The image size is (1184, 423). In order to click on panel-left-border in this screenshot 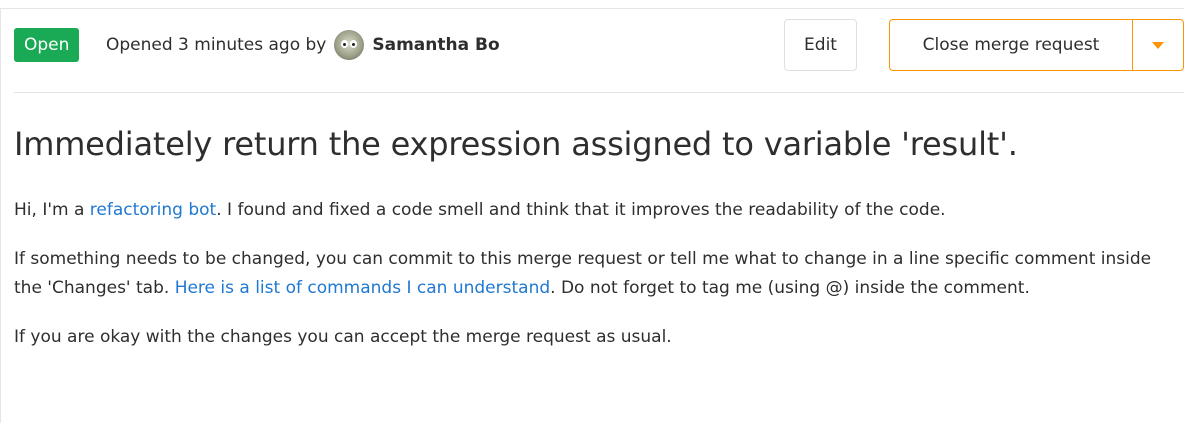, I will do `click(0, 215)`.